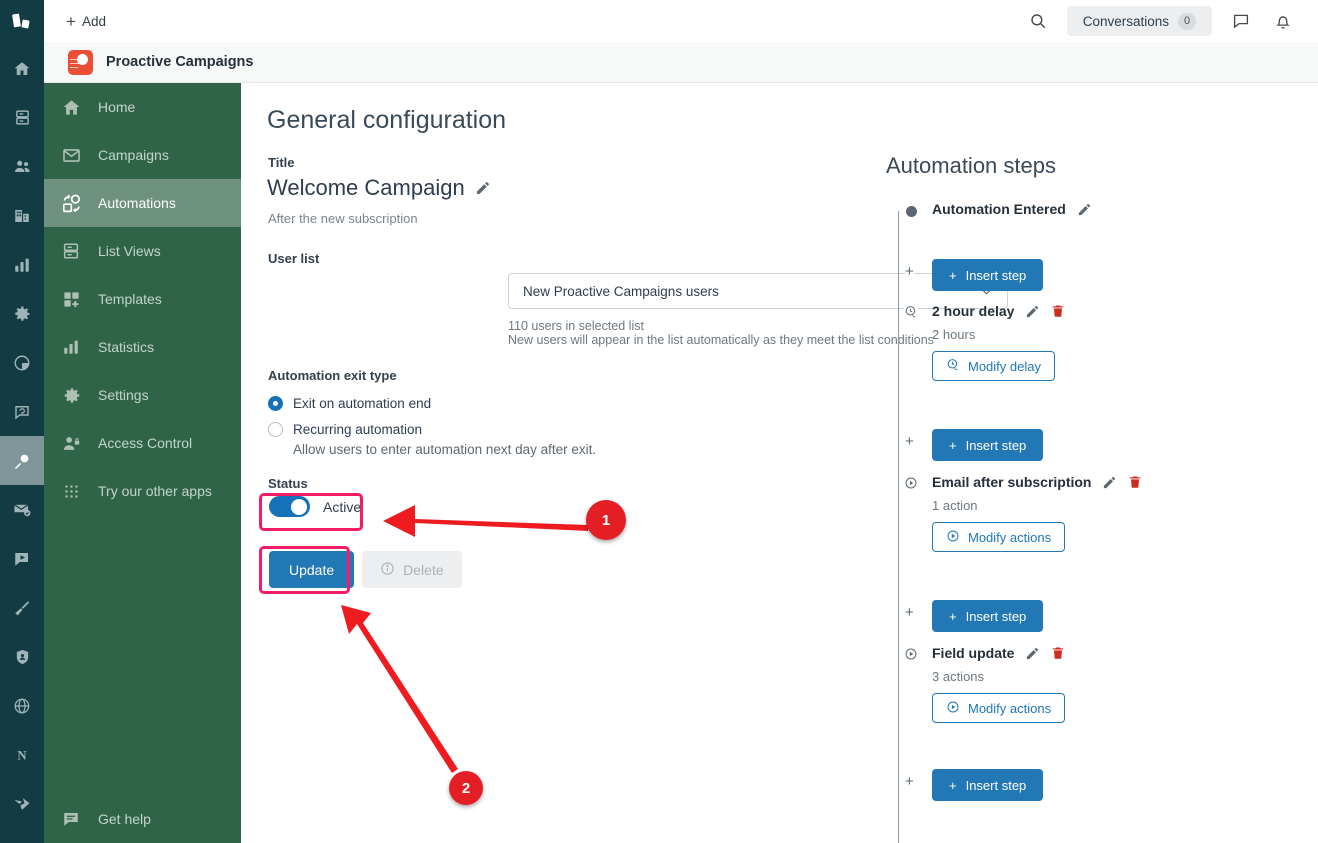  Describe the element at coordinates (22, 607) in the screenshot. I see `rail-item-broom-icon` at that location.